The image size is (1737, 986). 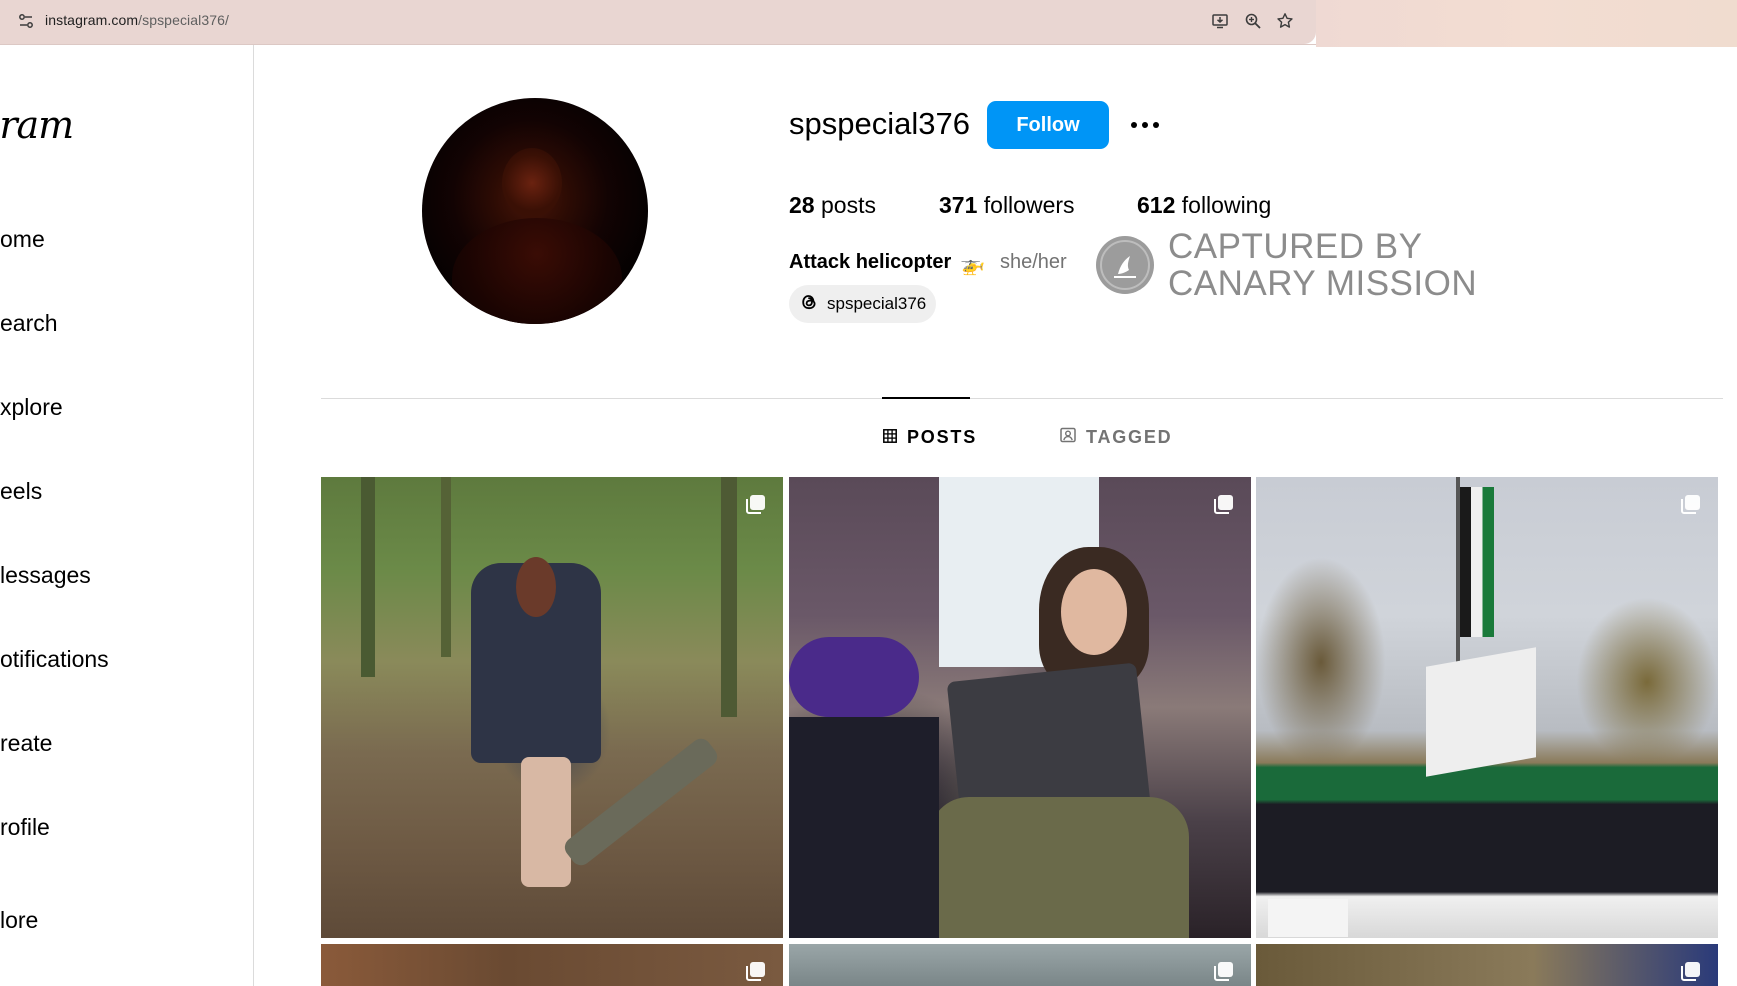 What do you see at coordinates (29, 323) in the screenshot?
I see `sidebar-item-search: earch` at bounding box center [29, 323].